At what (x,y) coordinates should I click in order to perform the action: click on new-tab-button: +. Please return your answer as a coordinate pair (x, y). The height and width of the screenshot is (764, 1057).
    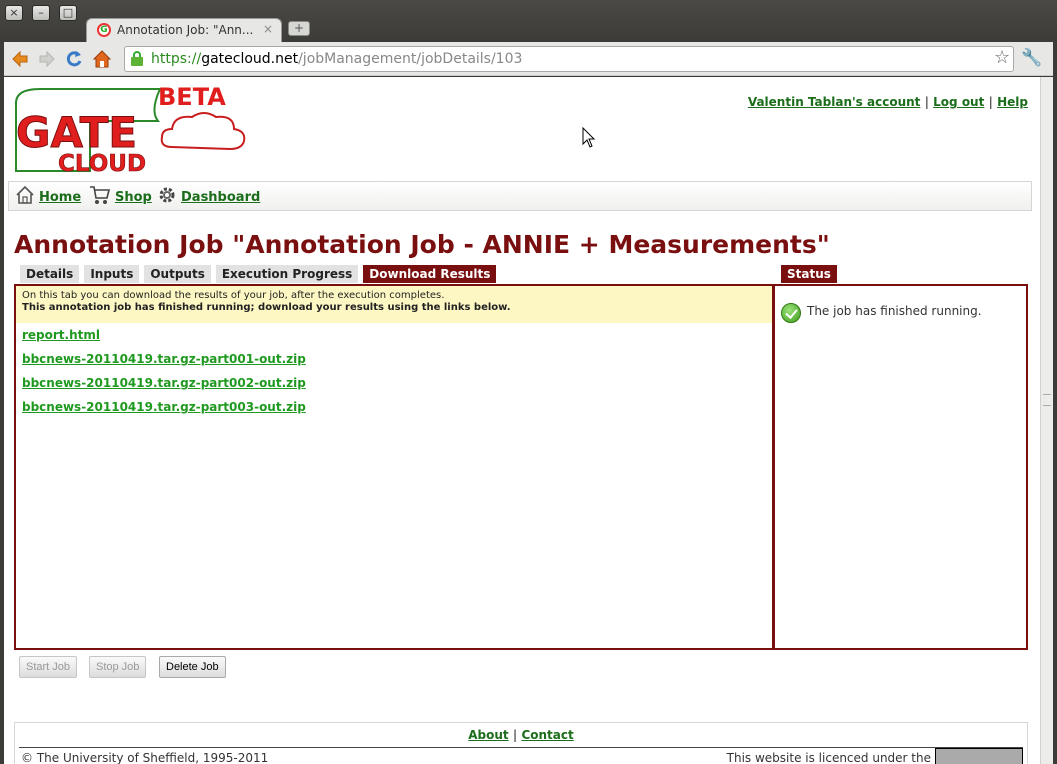
    Looking at the image, I should click on (299, 28).